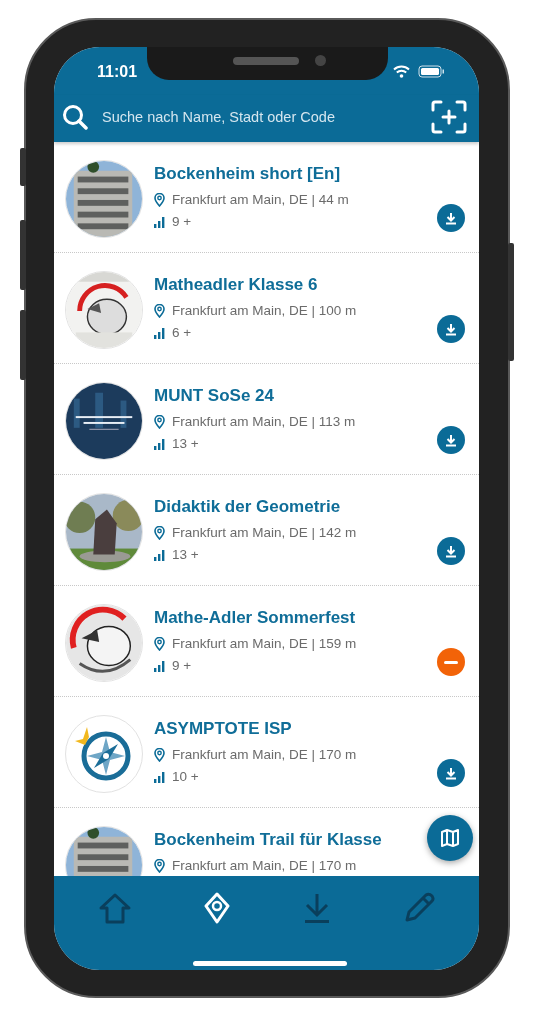  Describe the element at coordinates (401, 71) in the screenshot. I see `wifi-icon` at that location.